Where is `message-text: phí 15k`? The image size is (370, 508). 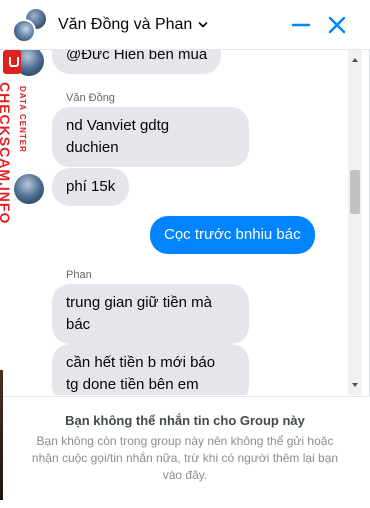
message-text: phí 15k is located at coordinates (91, 186).